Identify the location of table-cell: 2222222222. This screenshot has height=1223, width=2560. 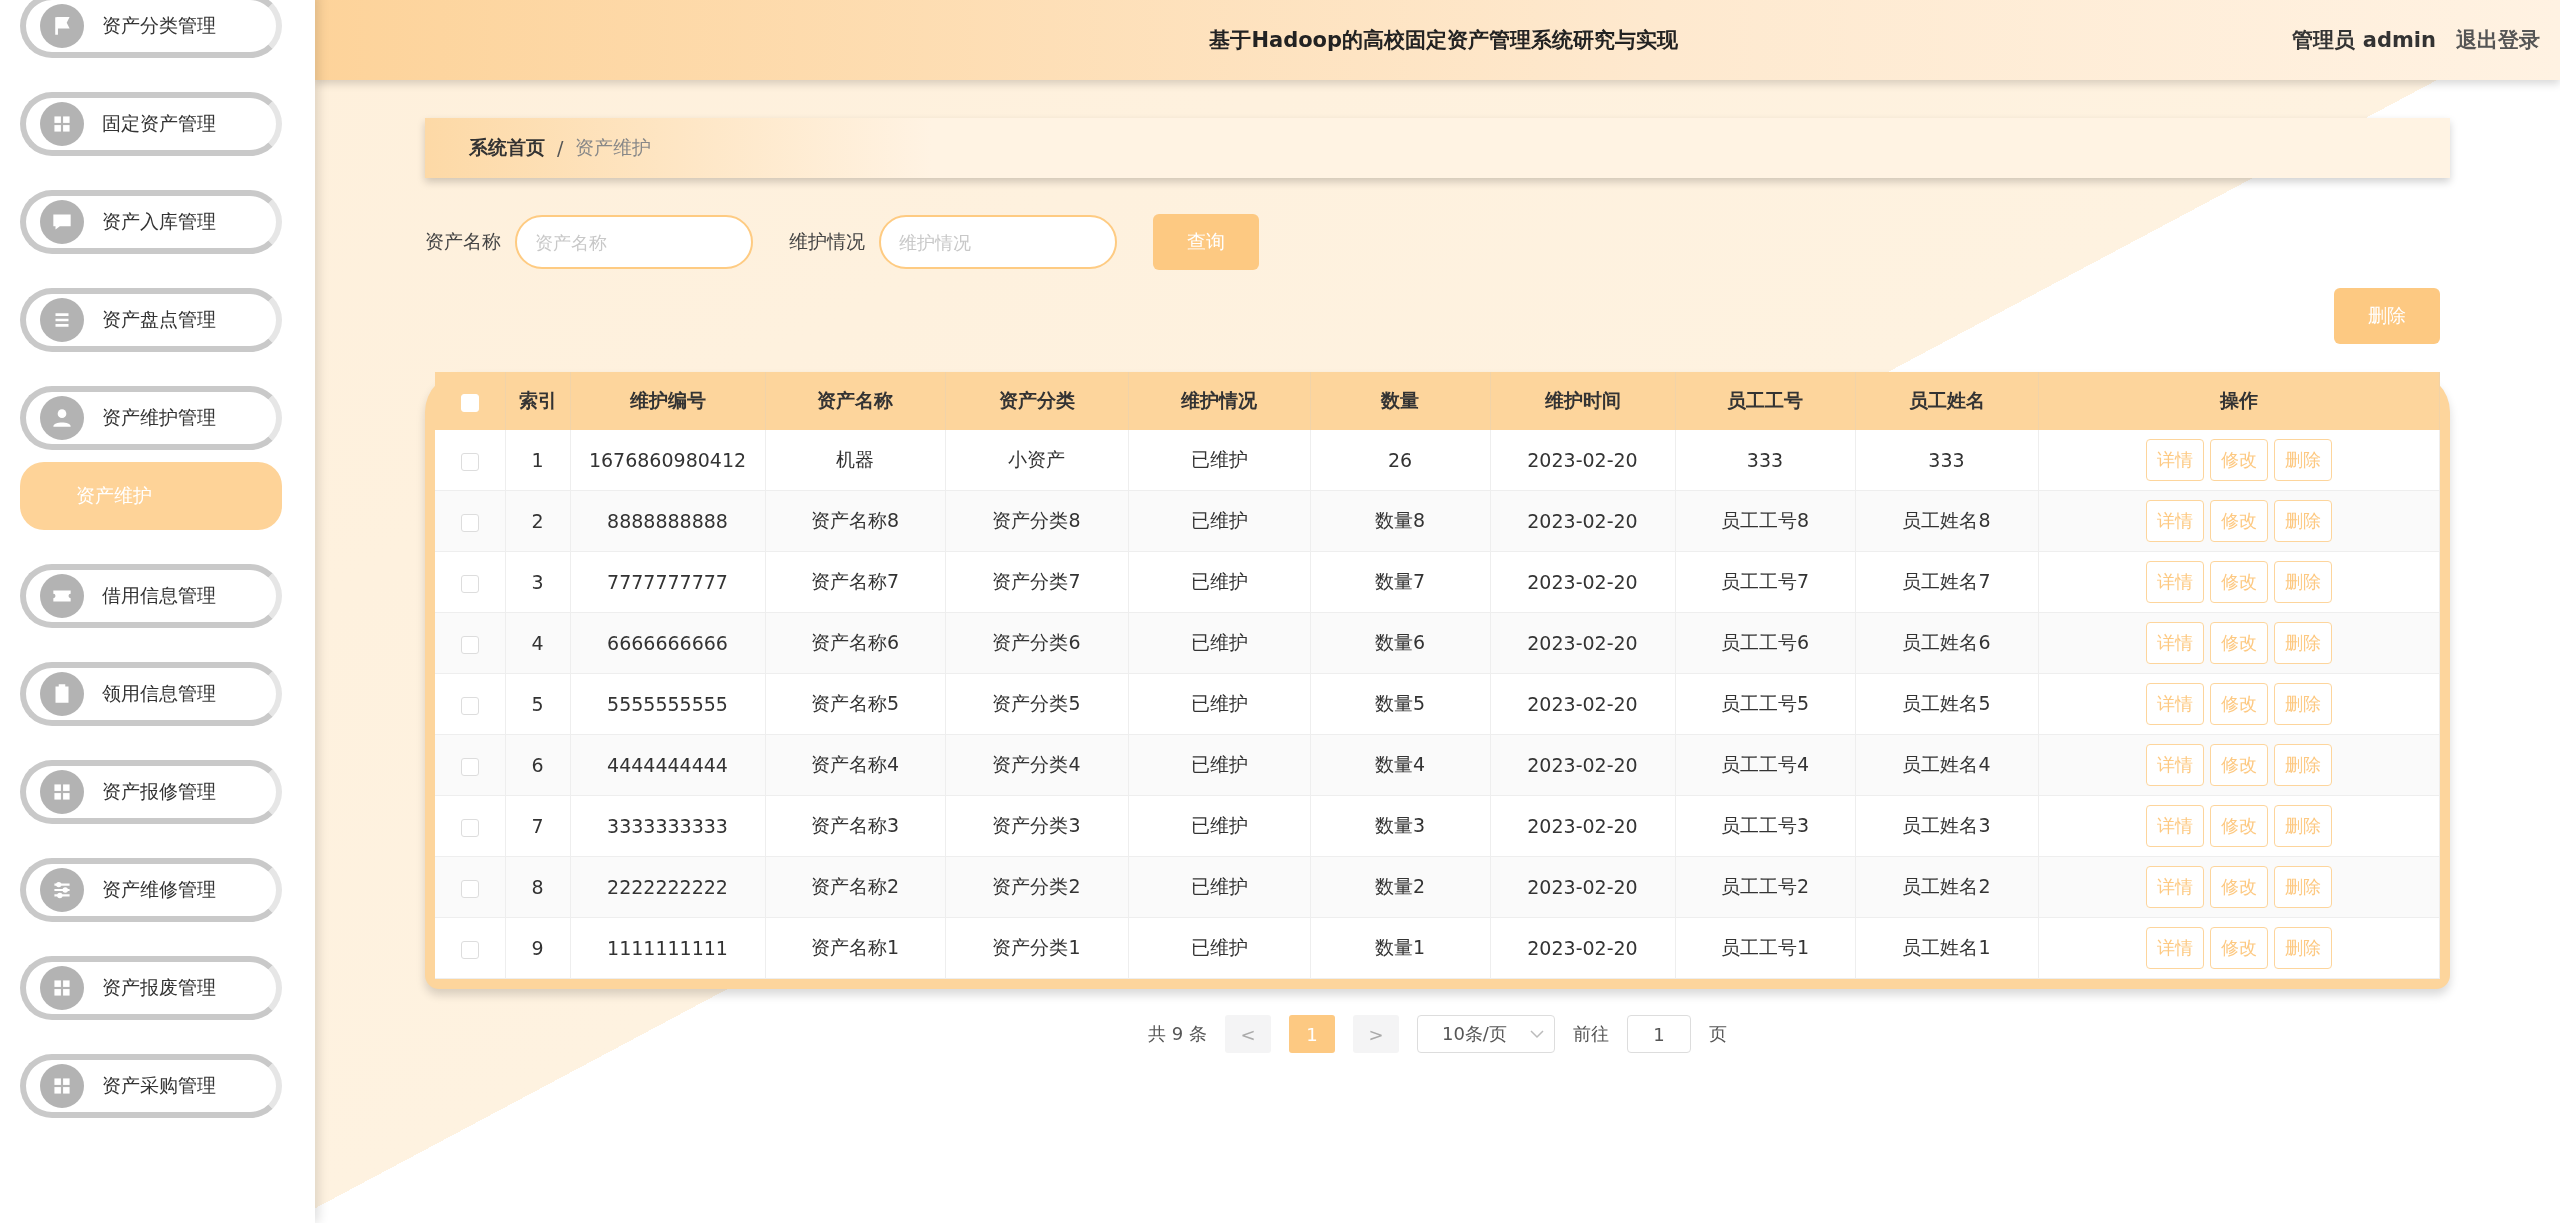
(667, 887).